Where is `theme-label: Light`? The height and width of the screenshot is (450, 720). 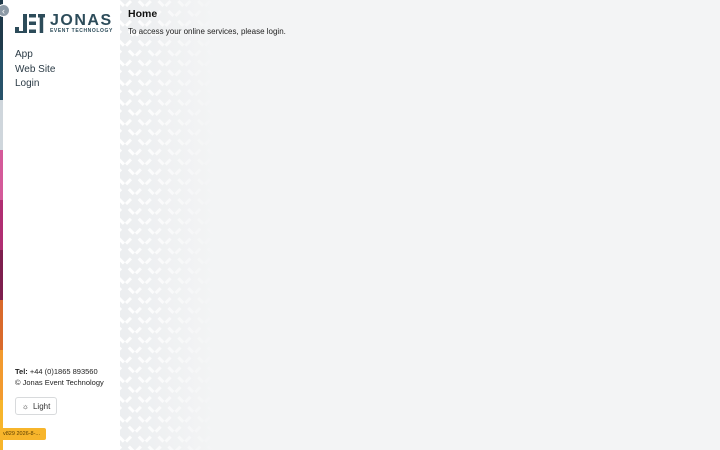 theme-label: Light is located at coordinates (41, 406).